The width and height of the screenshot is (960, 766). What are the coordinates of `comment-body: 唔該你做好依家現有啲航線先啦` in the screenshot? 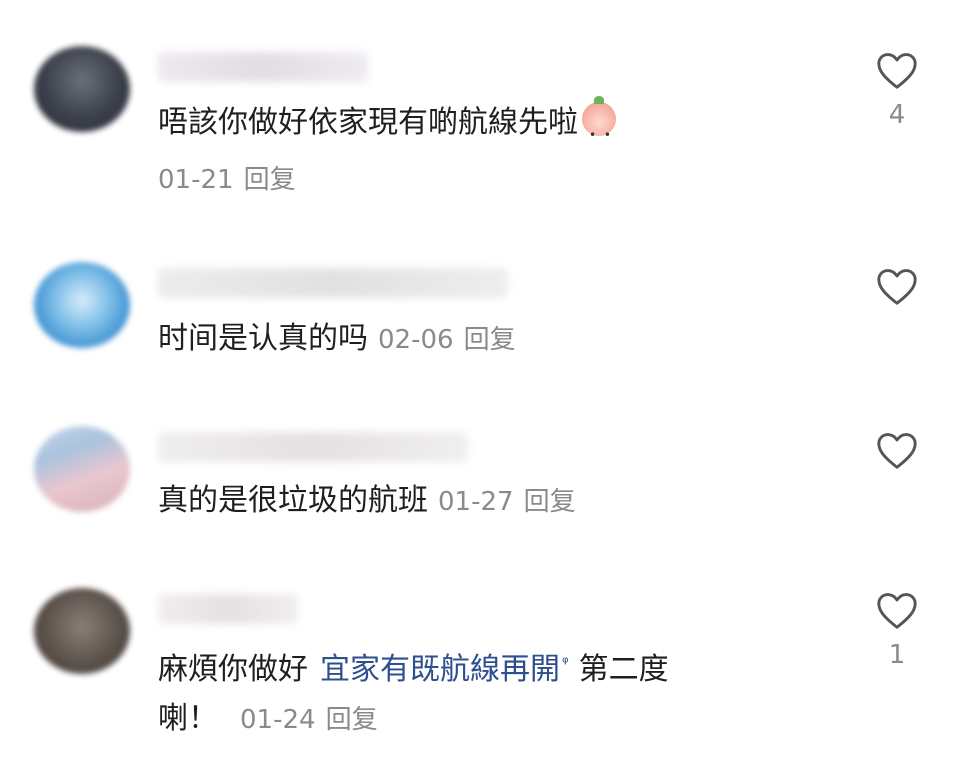 It's located at (368, 122).